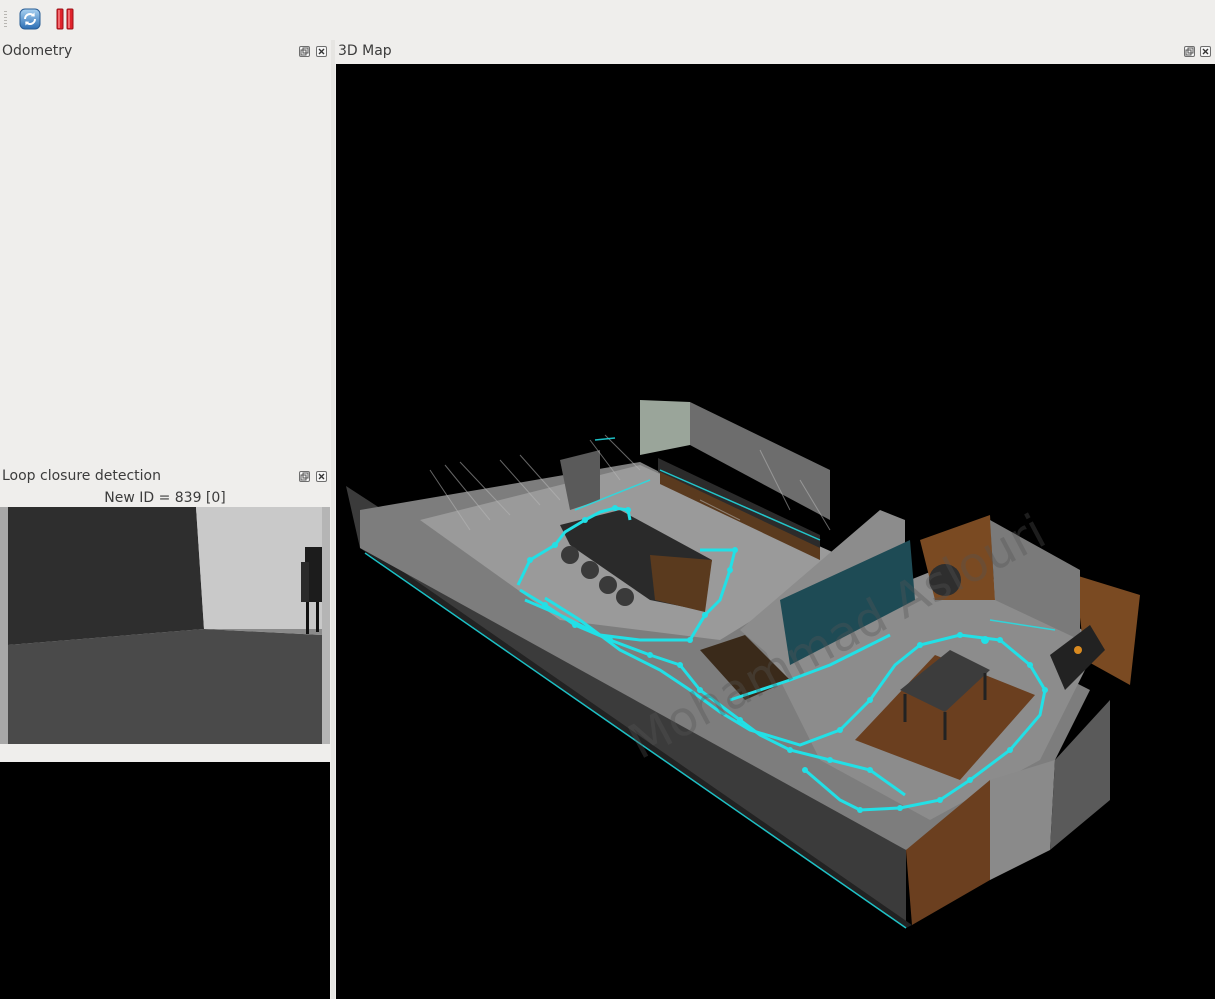 The image size is (1215, 999). What do you see at coordinates (37, 51) in the screenshot?
I see `odometry-title: Odometry` at bounding box center [37, 51].